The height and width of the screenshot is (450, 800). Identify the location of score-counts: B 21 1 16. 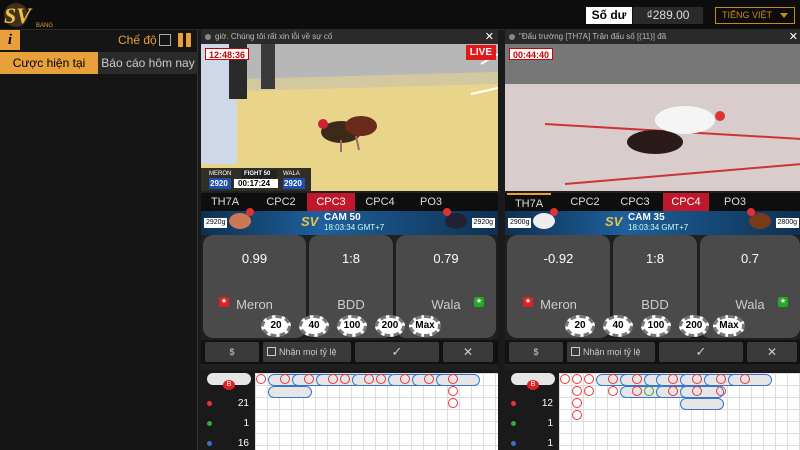
(227, 410).